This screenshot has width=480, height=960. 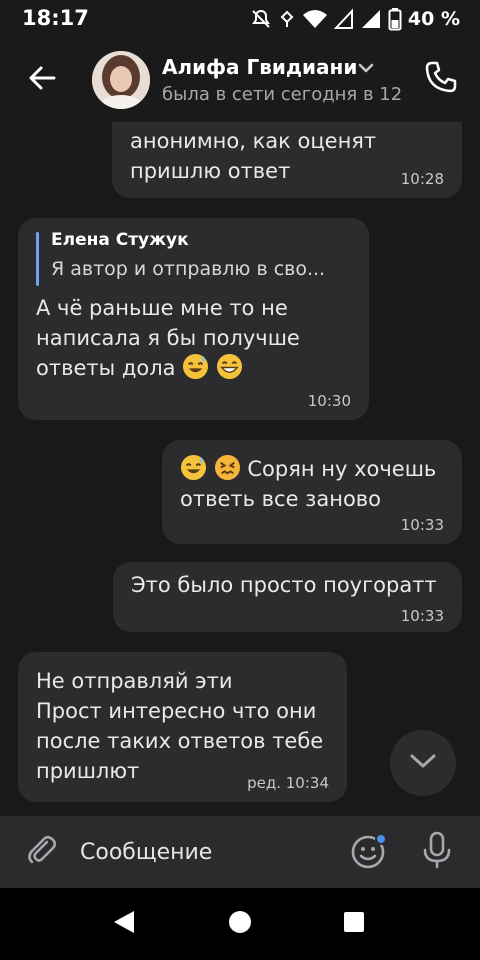 What do you see at coordinates (343, 19) in the screenshot?
I see `signal-icon` at bounding box center [343, 19].